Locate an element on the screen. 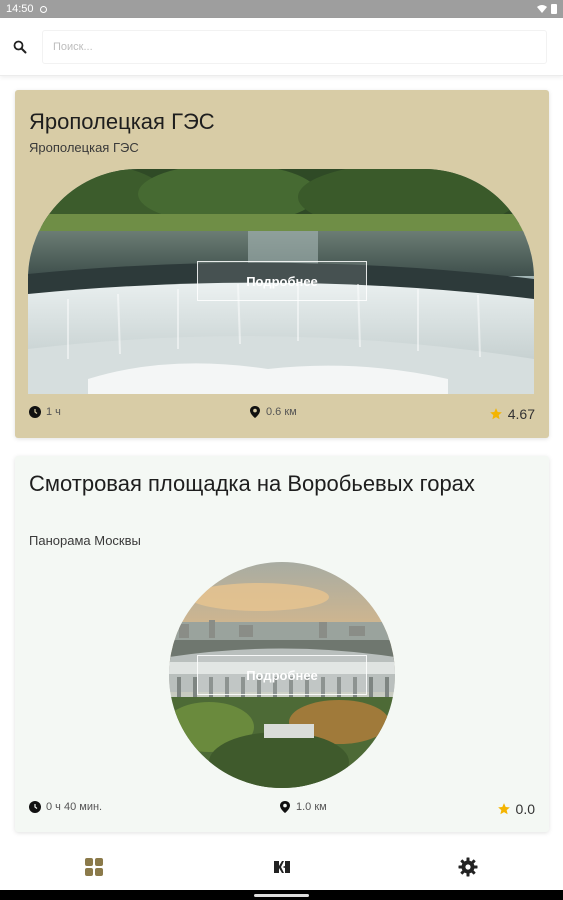  bottom-nav is located at coordinates (281, 867).